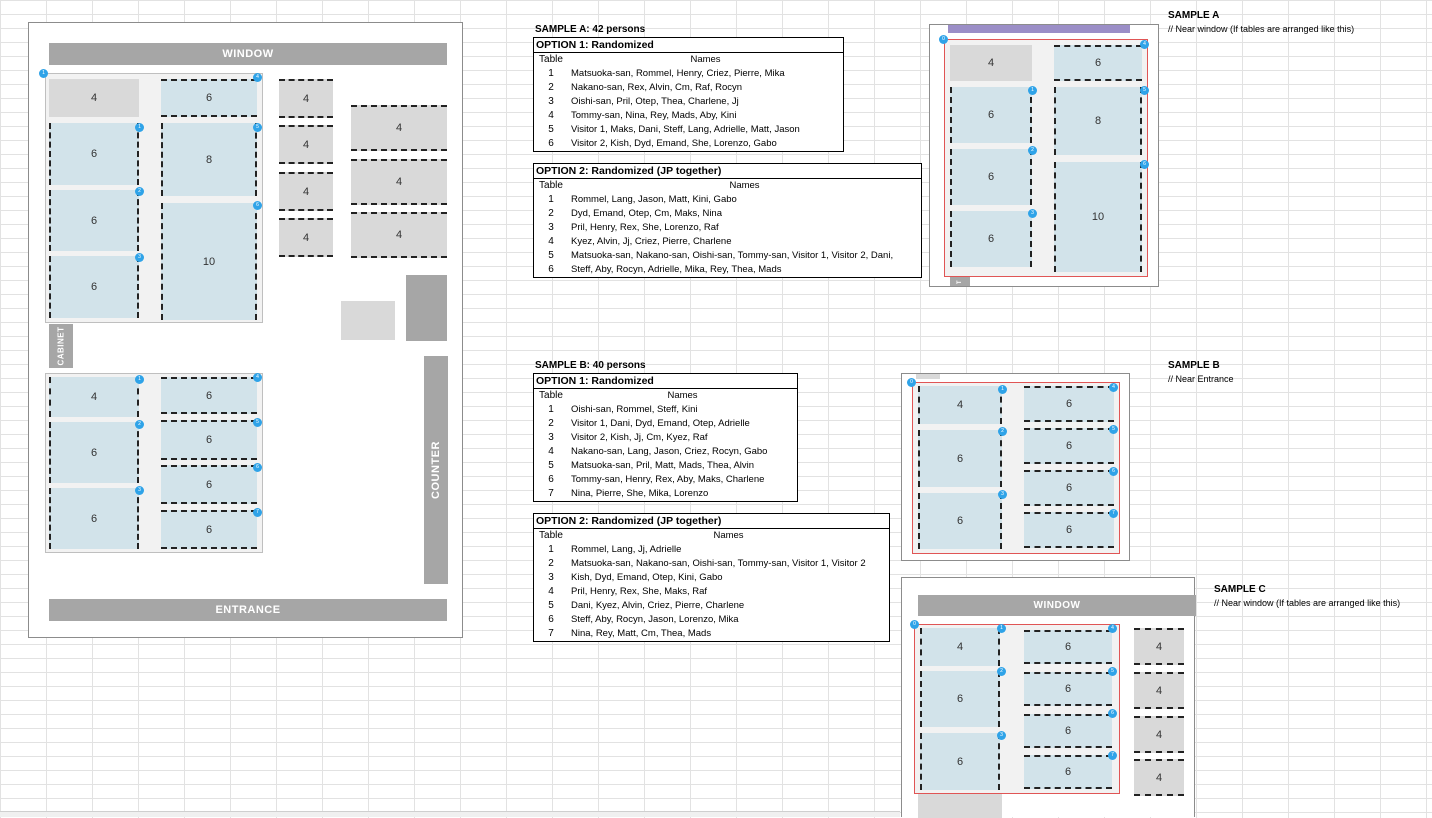  What do you see at coordinates (94, 452) in the screenshot?
I see `table-bottom-left-2: 6` at bounding box center [94, 452].